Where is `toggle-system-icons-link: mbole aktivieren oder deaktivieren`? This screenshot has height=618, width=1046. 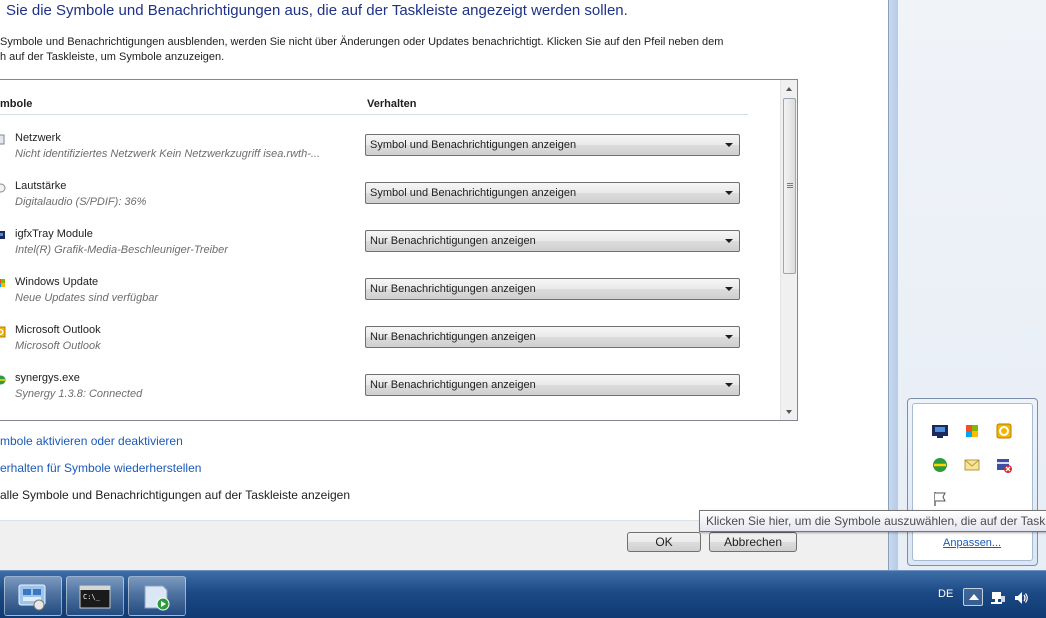
toggle-system-icons-link: mbole aktivieren oder deaktivieren is located at coordinates (91, 441).